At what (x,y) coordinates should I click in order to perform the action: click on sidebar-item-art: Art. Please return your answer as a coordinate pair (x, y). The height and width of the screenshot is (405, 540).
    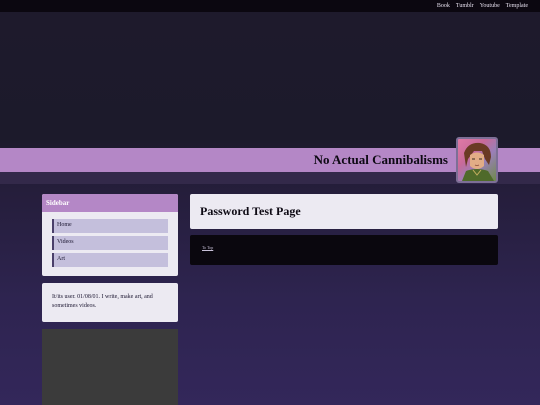
    Looking at the image, I should click on (110, 260).